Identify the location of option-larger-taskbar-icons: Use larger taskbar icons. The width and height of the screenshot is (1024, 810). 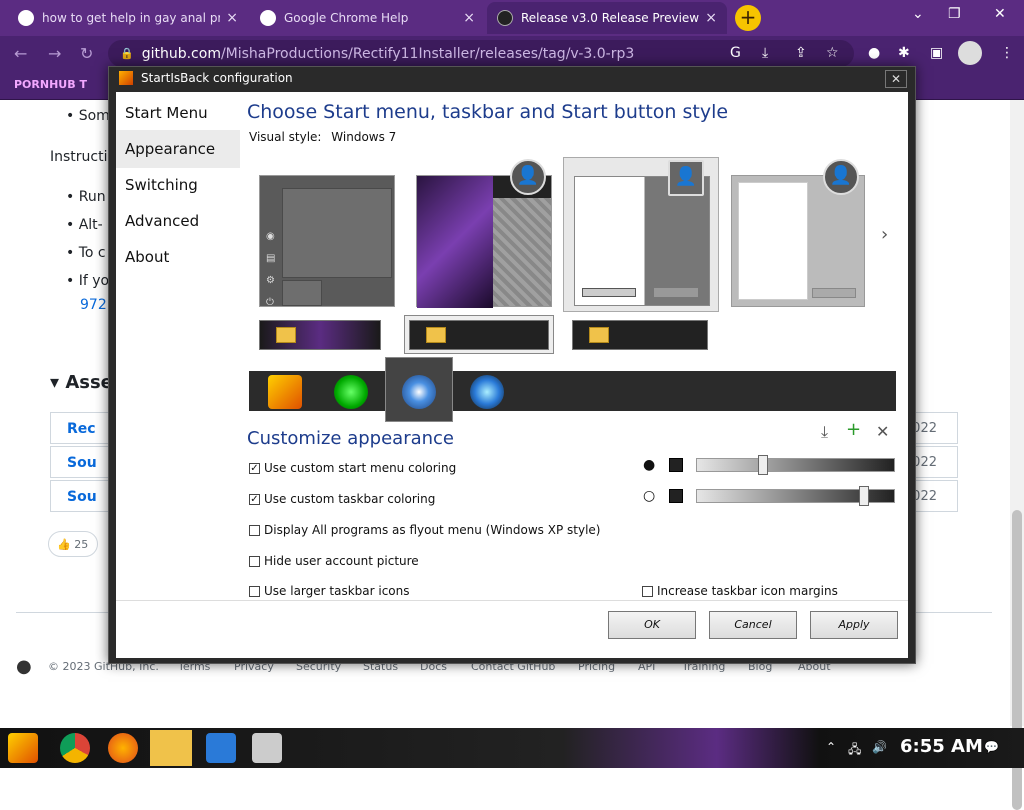
(329, 591).